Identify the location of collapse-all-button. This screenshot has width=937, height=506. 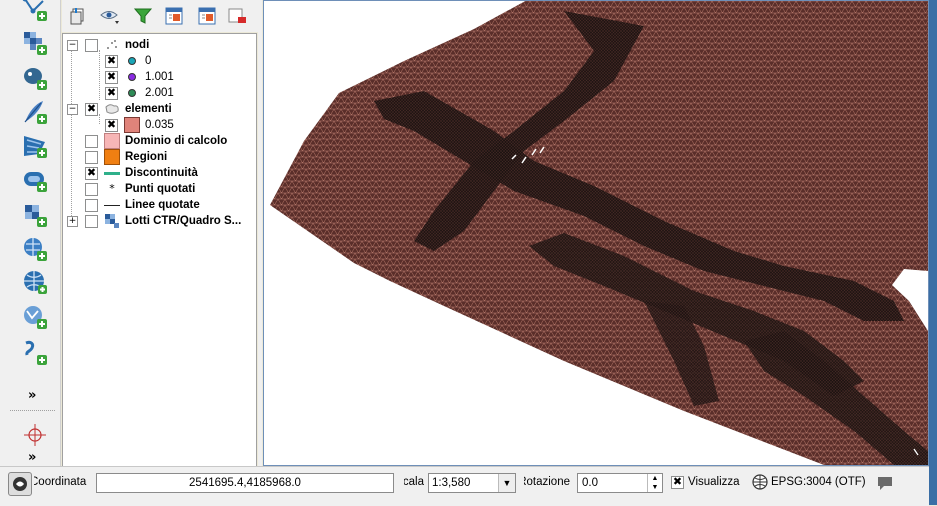
(207, 16).